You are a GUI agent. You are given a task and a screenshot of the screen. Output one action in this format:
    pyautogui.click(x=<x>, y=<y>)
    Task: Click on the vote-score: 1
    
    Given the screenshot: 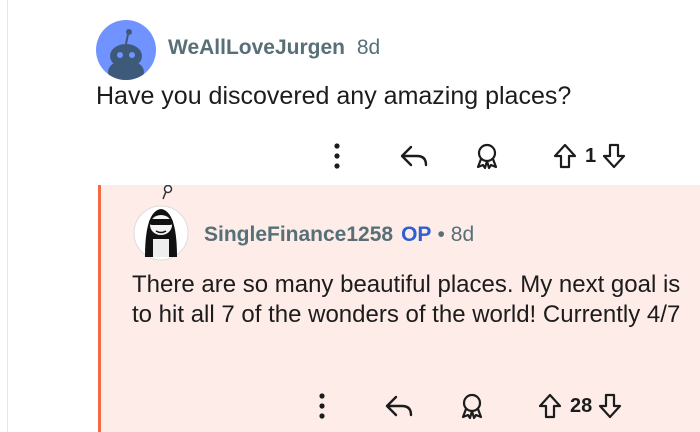 What is the action you would take?
    pyautogui.click(x=591, y=155)
    